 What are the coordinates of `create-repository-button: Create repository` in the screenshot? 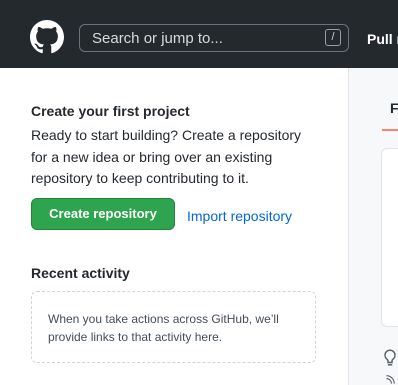 It's located at (103, 214).